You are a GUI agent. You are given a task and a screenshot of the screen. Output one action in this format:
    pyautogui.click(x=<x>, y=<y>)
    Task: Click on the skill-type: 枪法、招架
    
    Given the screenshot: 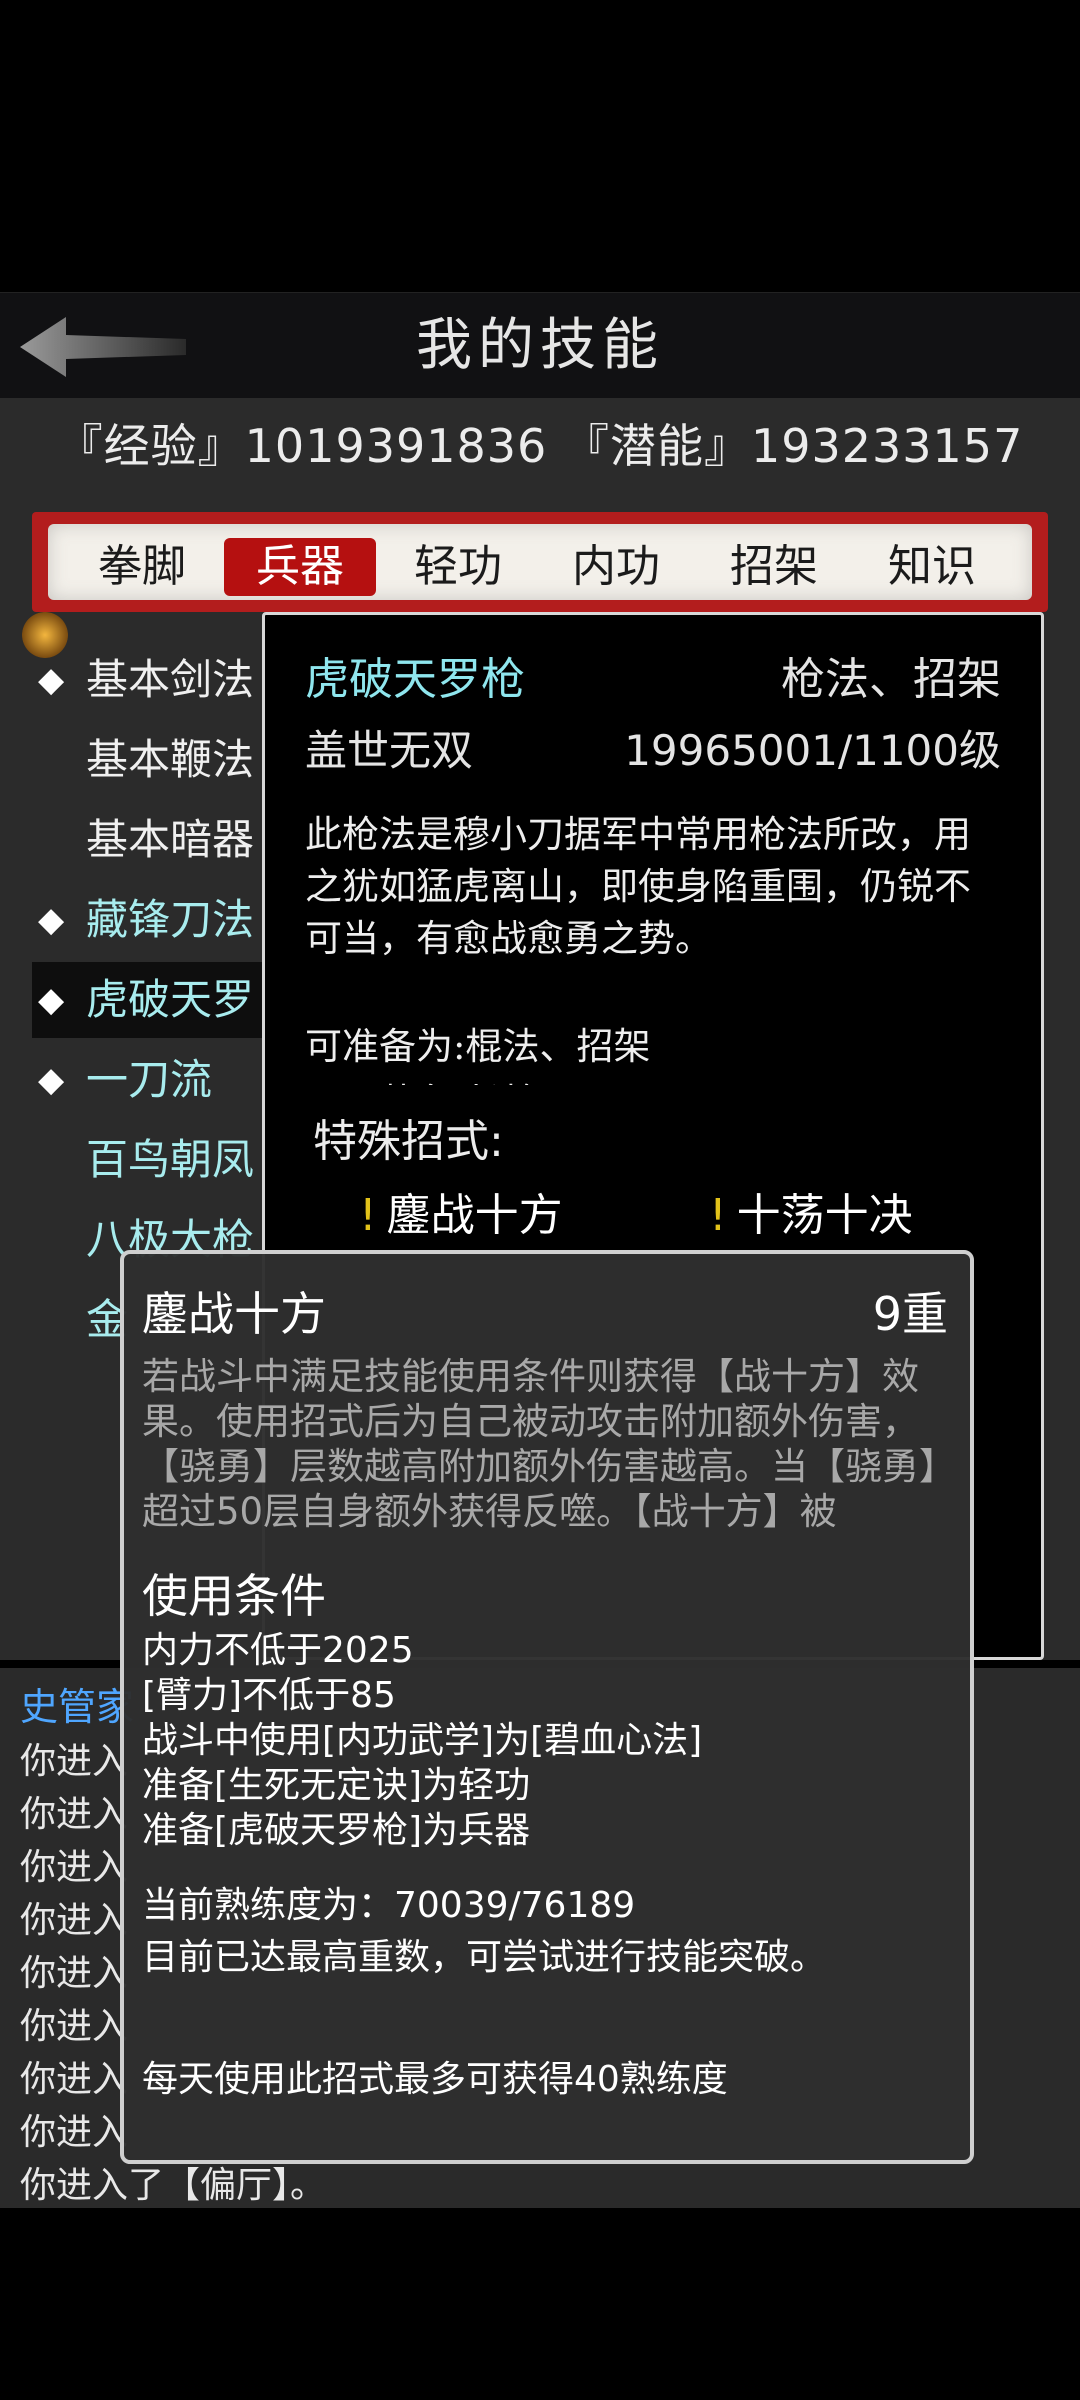 What is the action you would take?
    pyautogui.click(x=891, y=679)
    